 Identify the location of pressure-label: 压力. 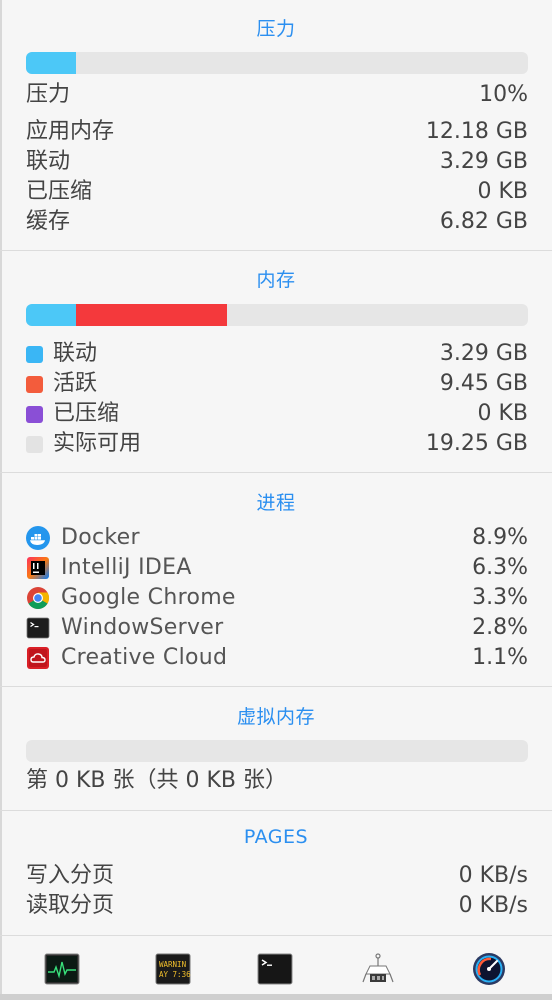
(48, 94).